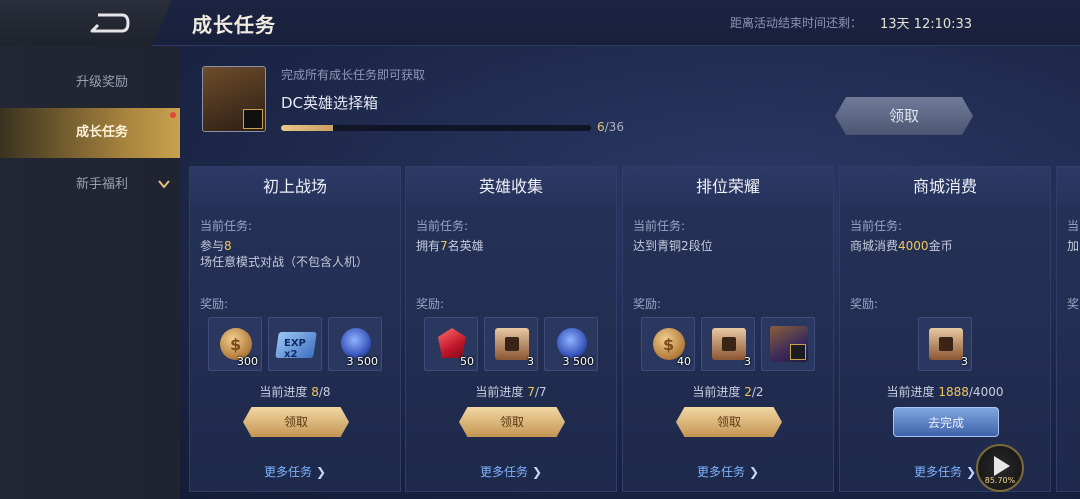 This screenshot has width=1080, height=499. I want to click on card-reward-label: 奖, so click(1073, 304).